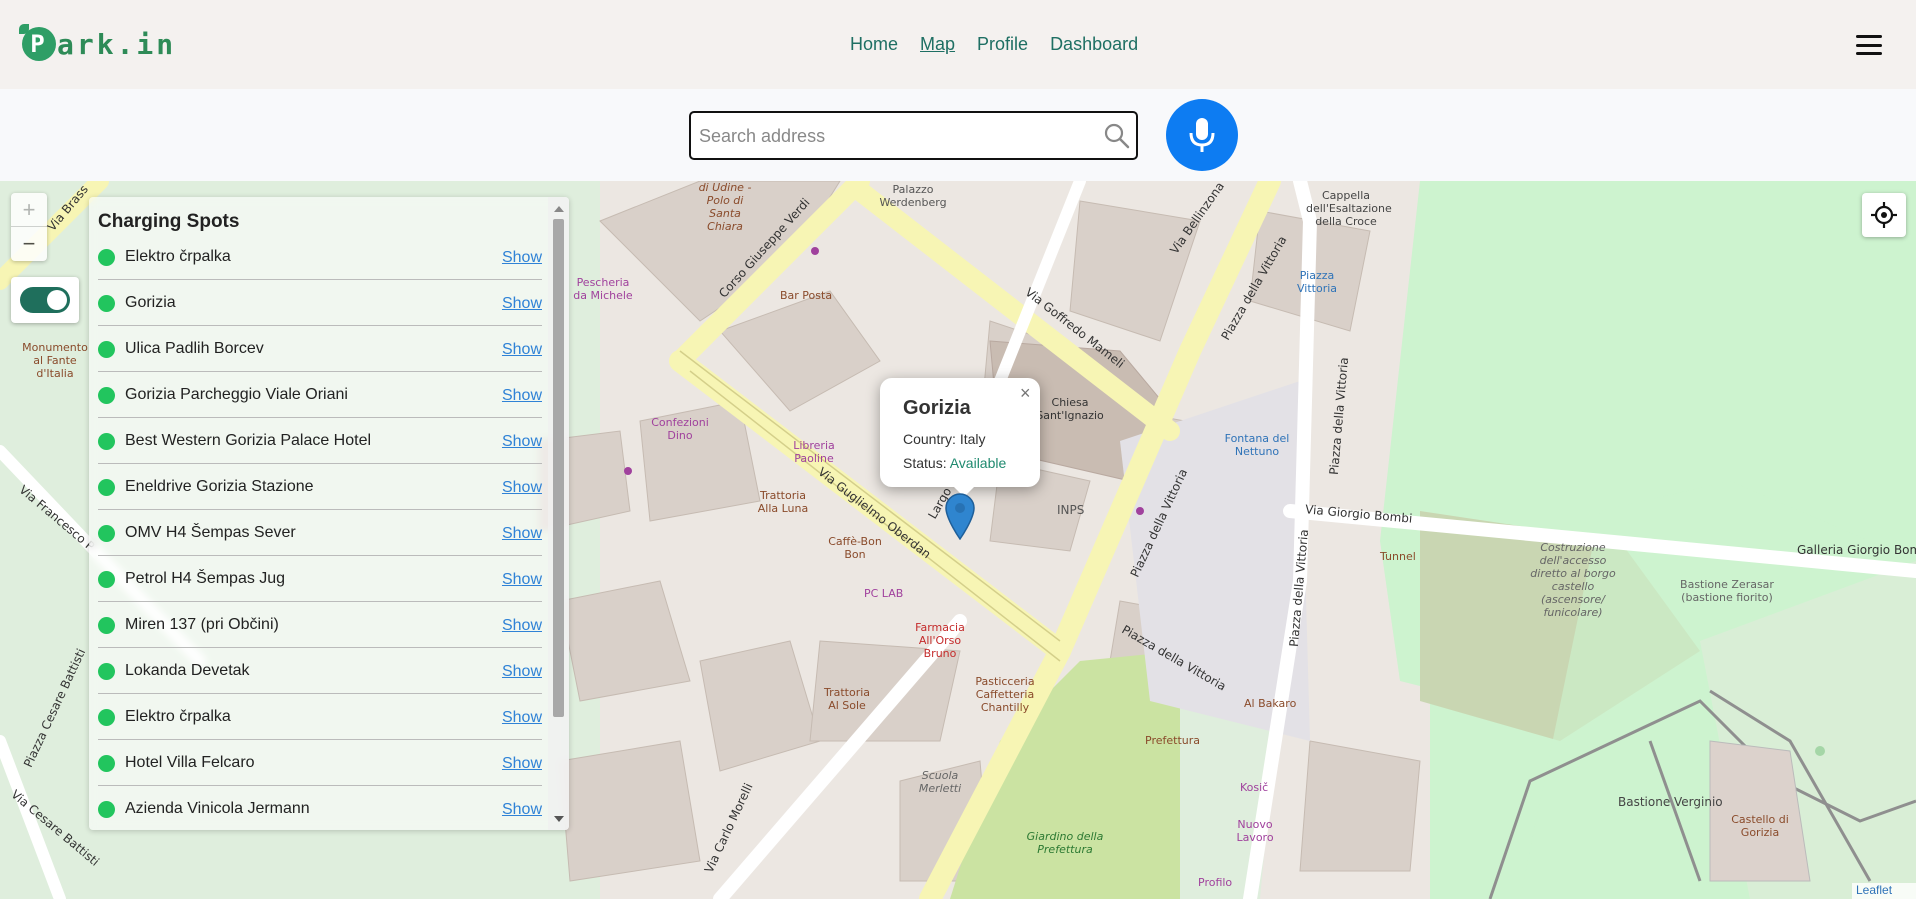  Describe the element at coordinates (1071, 510) in the screenshot. I see `map-label-poi: INPS` at that location.